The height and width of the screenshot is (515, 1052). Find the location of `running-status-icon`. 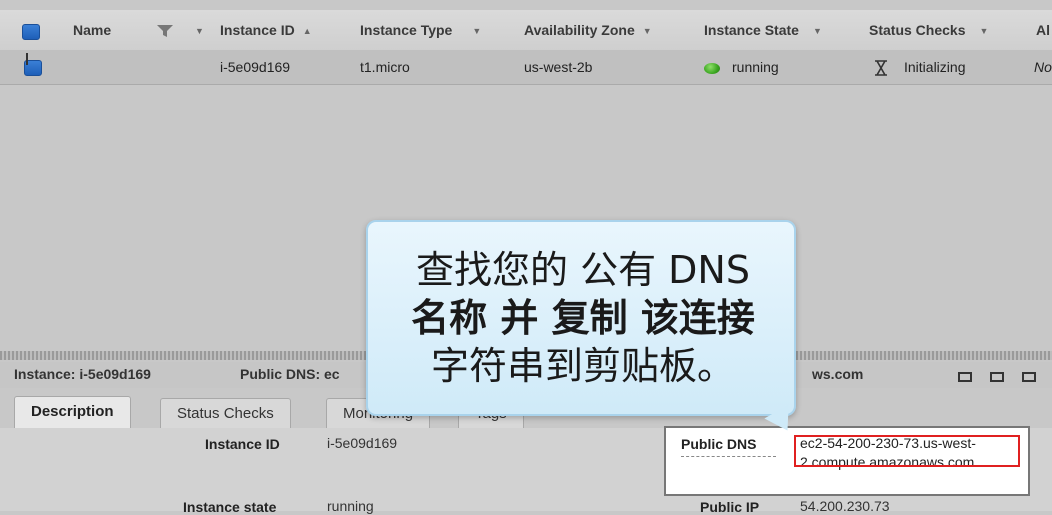

running-status-icon is located at coordinates (712, 68).